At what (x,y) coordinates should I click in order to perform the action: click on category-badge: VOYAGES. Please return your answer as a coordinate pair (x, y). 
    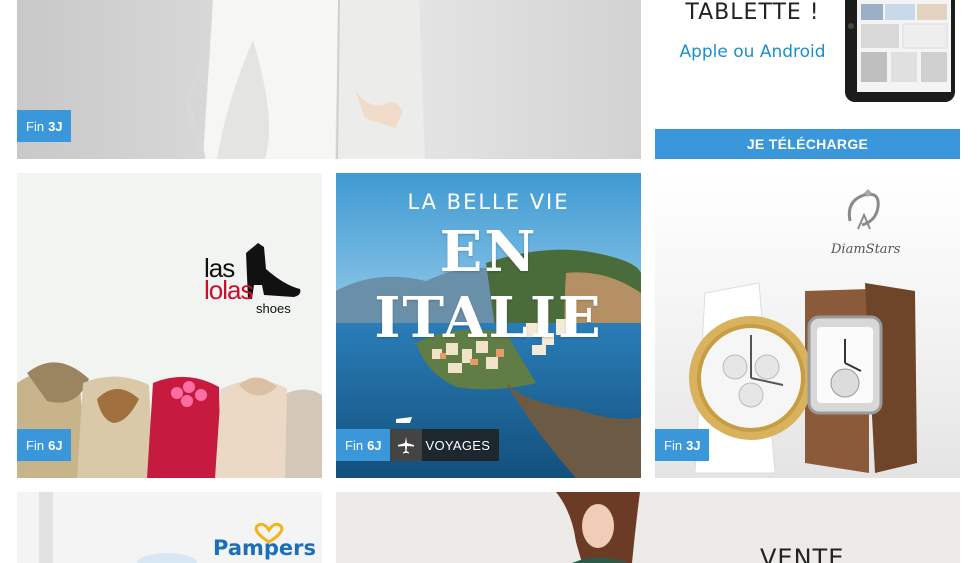
    Looking at the image, I should click on (444, 445).